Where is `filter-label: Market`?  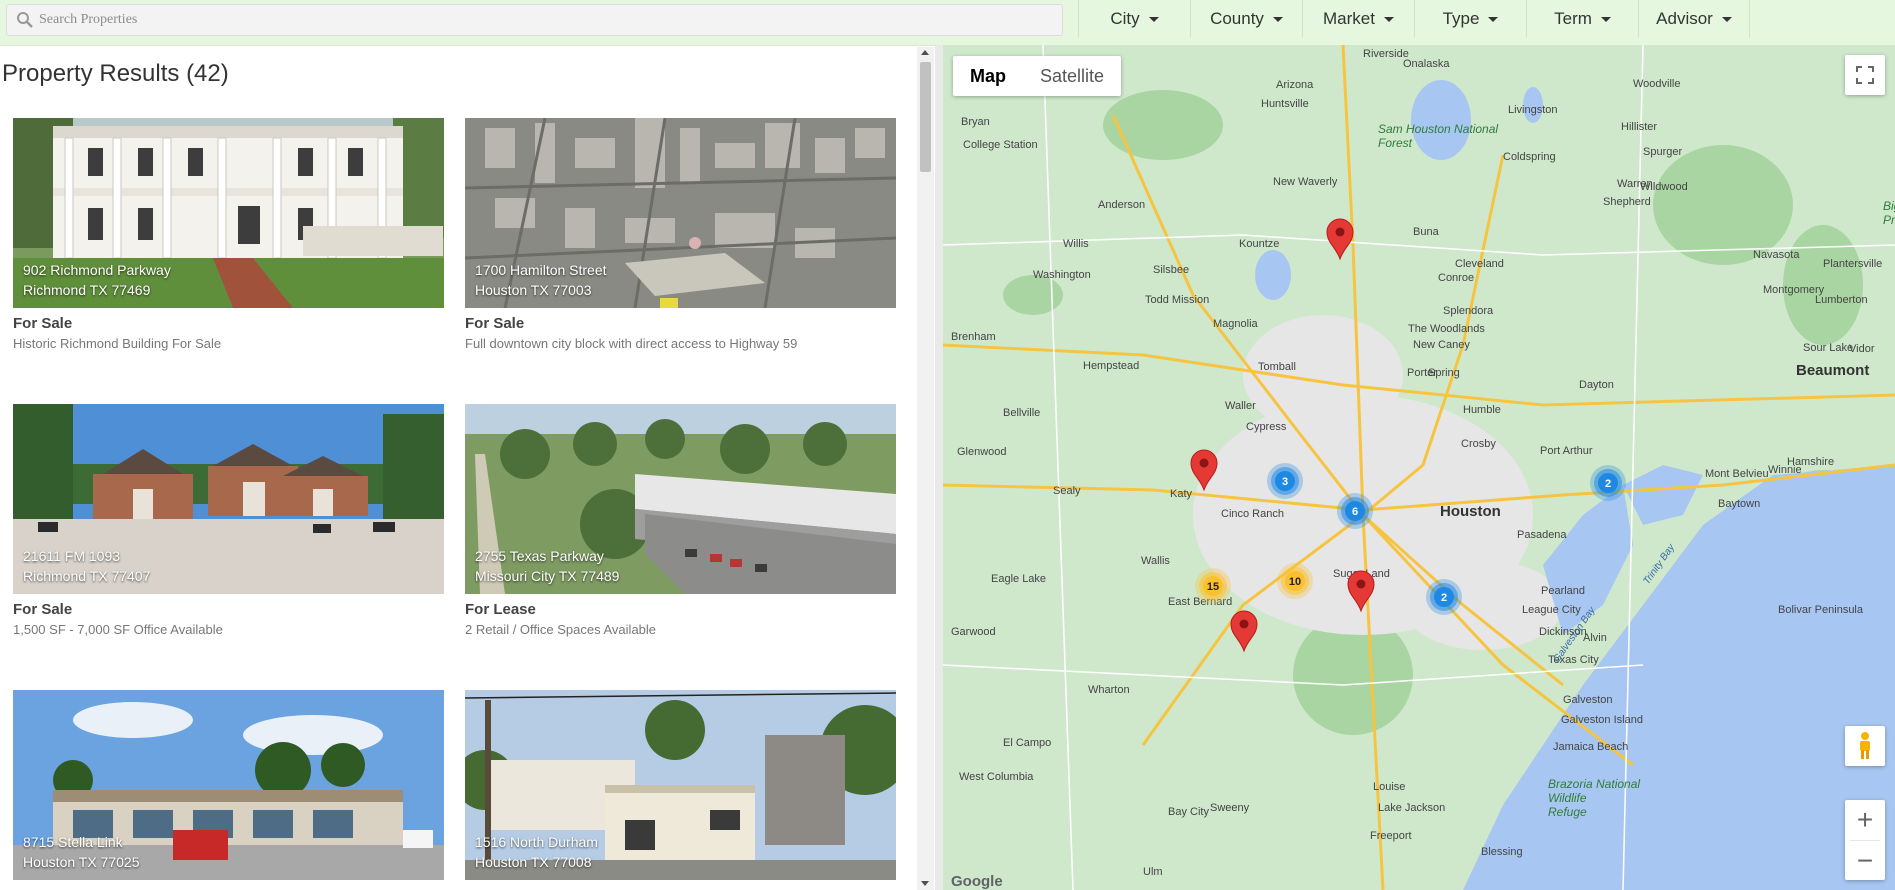 filter-label: Market is located at coordinates (1349, 18).